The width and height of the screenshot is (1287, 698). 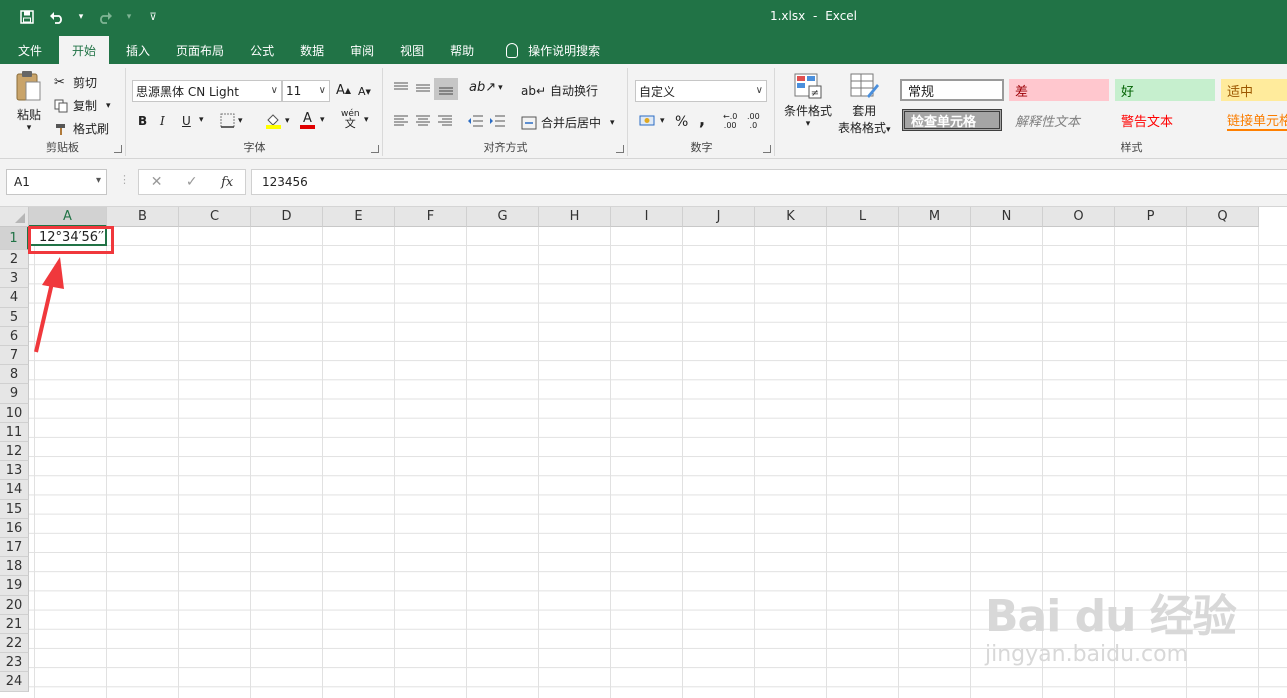 What do you see at coordinates (162, 121) in the screenshot?
I see `italic-button: I` at bounding box center [162, 121].